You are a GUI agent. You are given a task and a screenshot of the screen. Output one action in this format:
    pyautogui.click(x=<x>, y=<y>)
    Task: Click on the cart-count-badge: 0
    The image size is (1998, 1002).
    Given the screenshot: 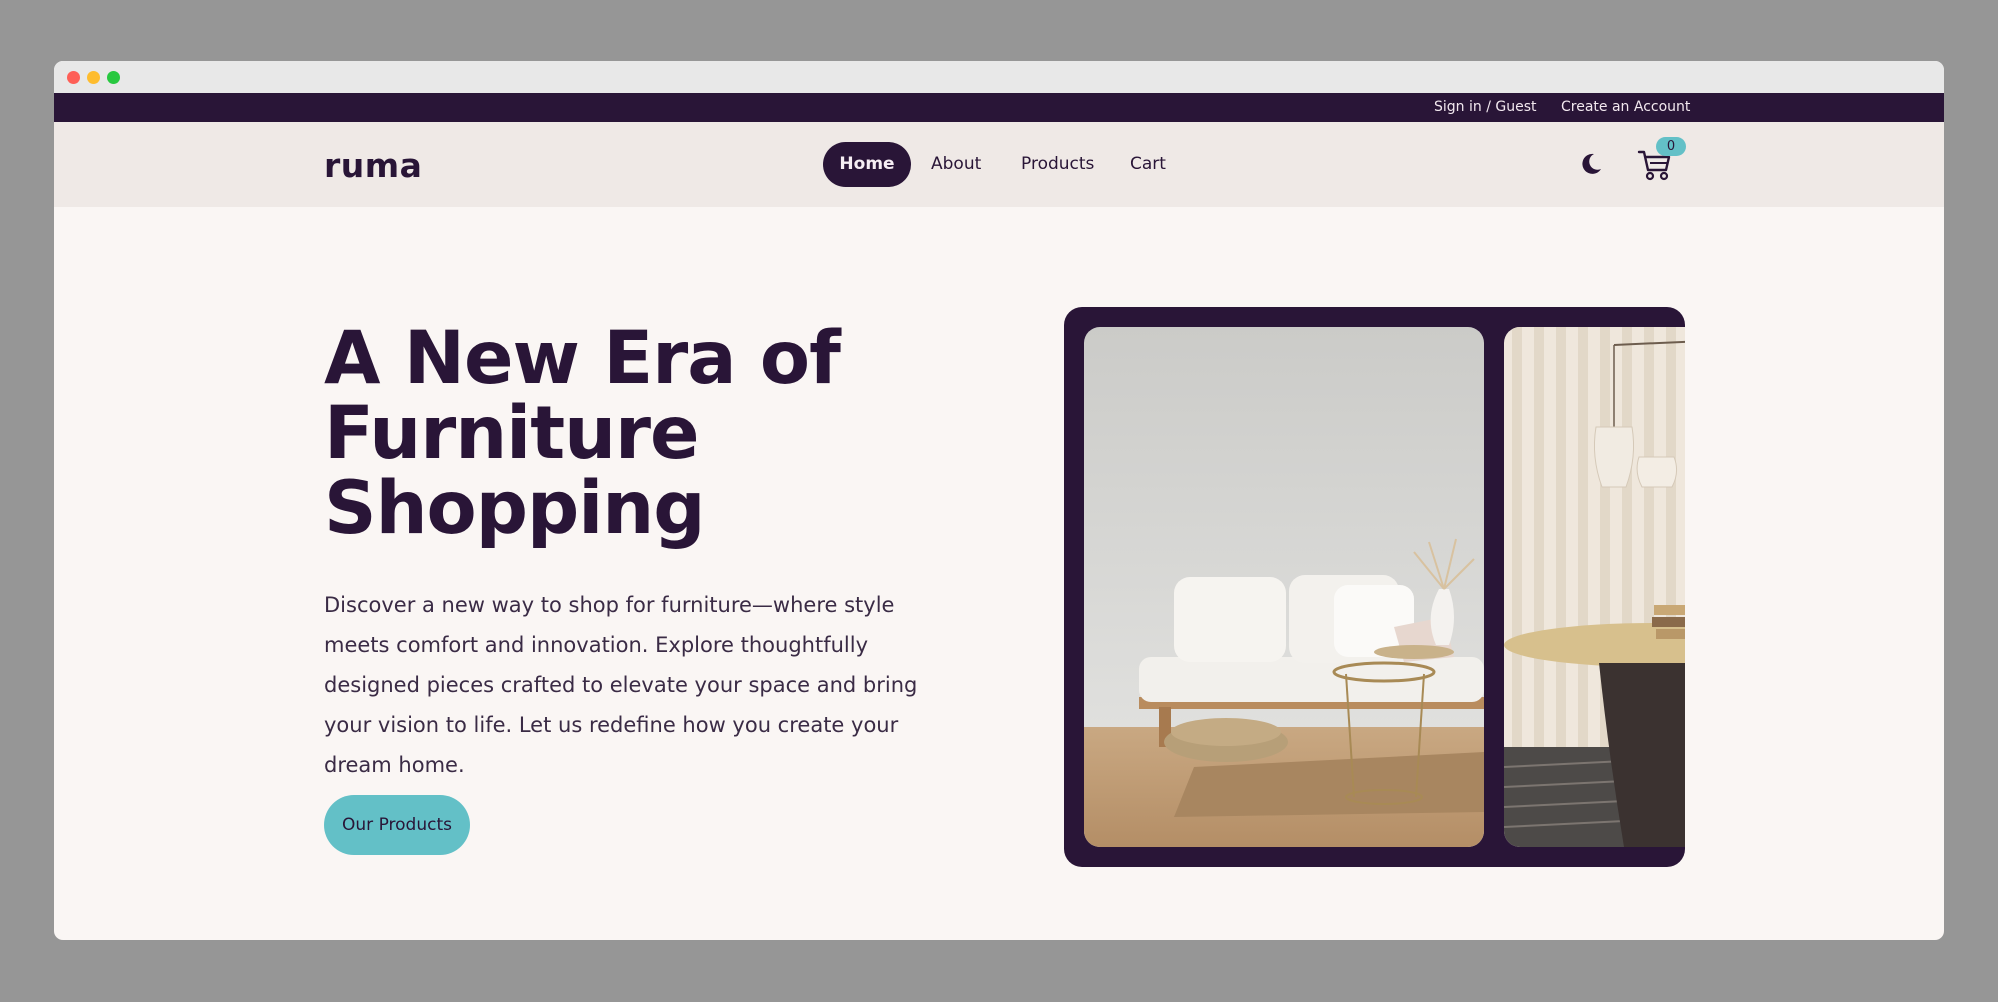 What is the action you would take?
    pyautogui.click(x=1671, y=146)
    